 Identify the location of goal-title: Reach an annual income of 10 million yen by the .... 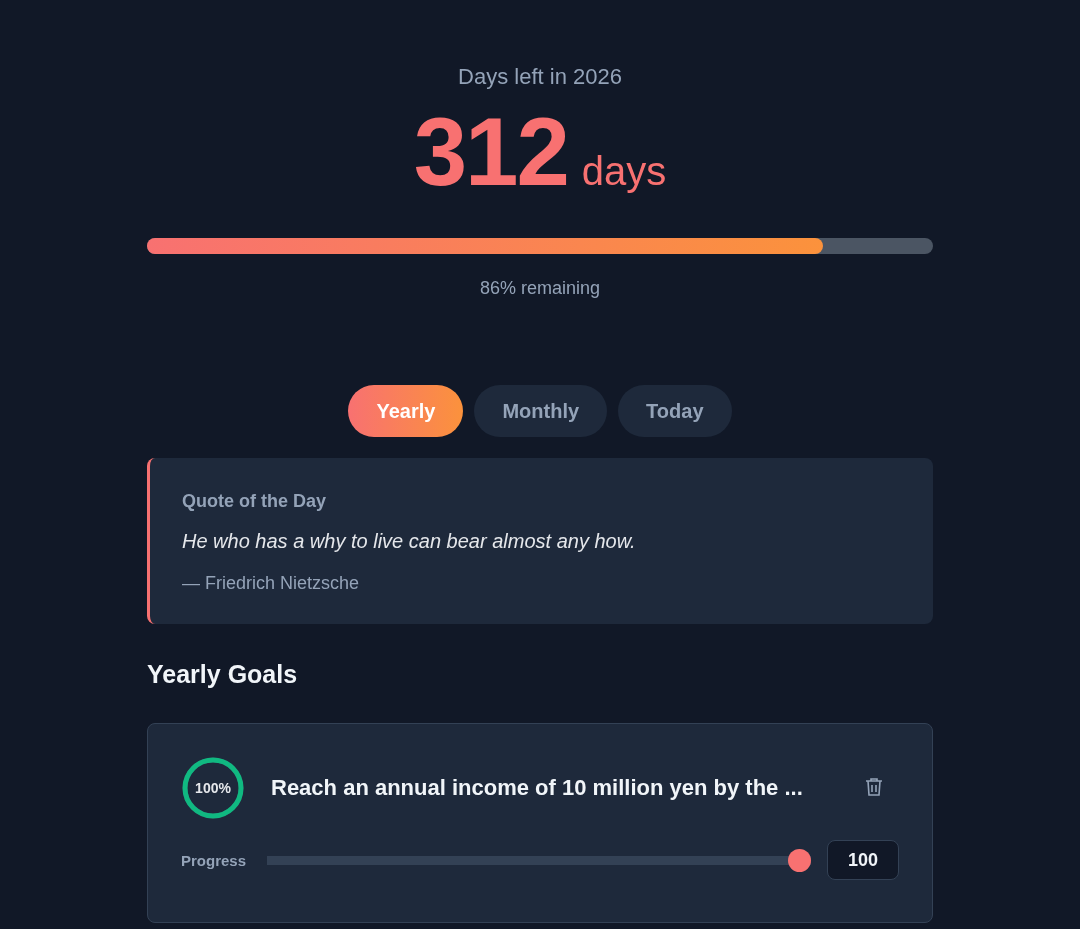
(537, 788).